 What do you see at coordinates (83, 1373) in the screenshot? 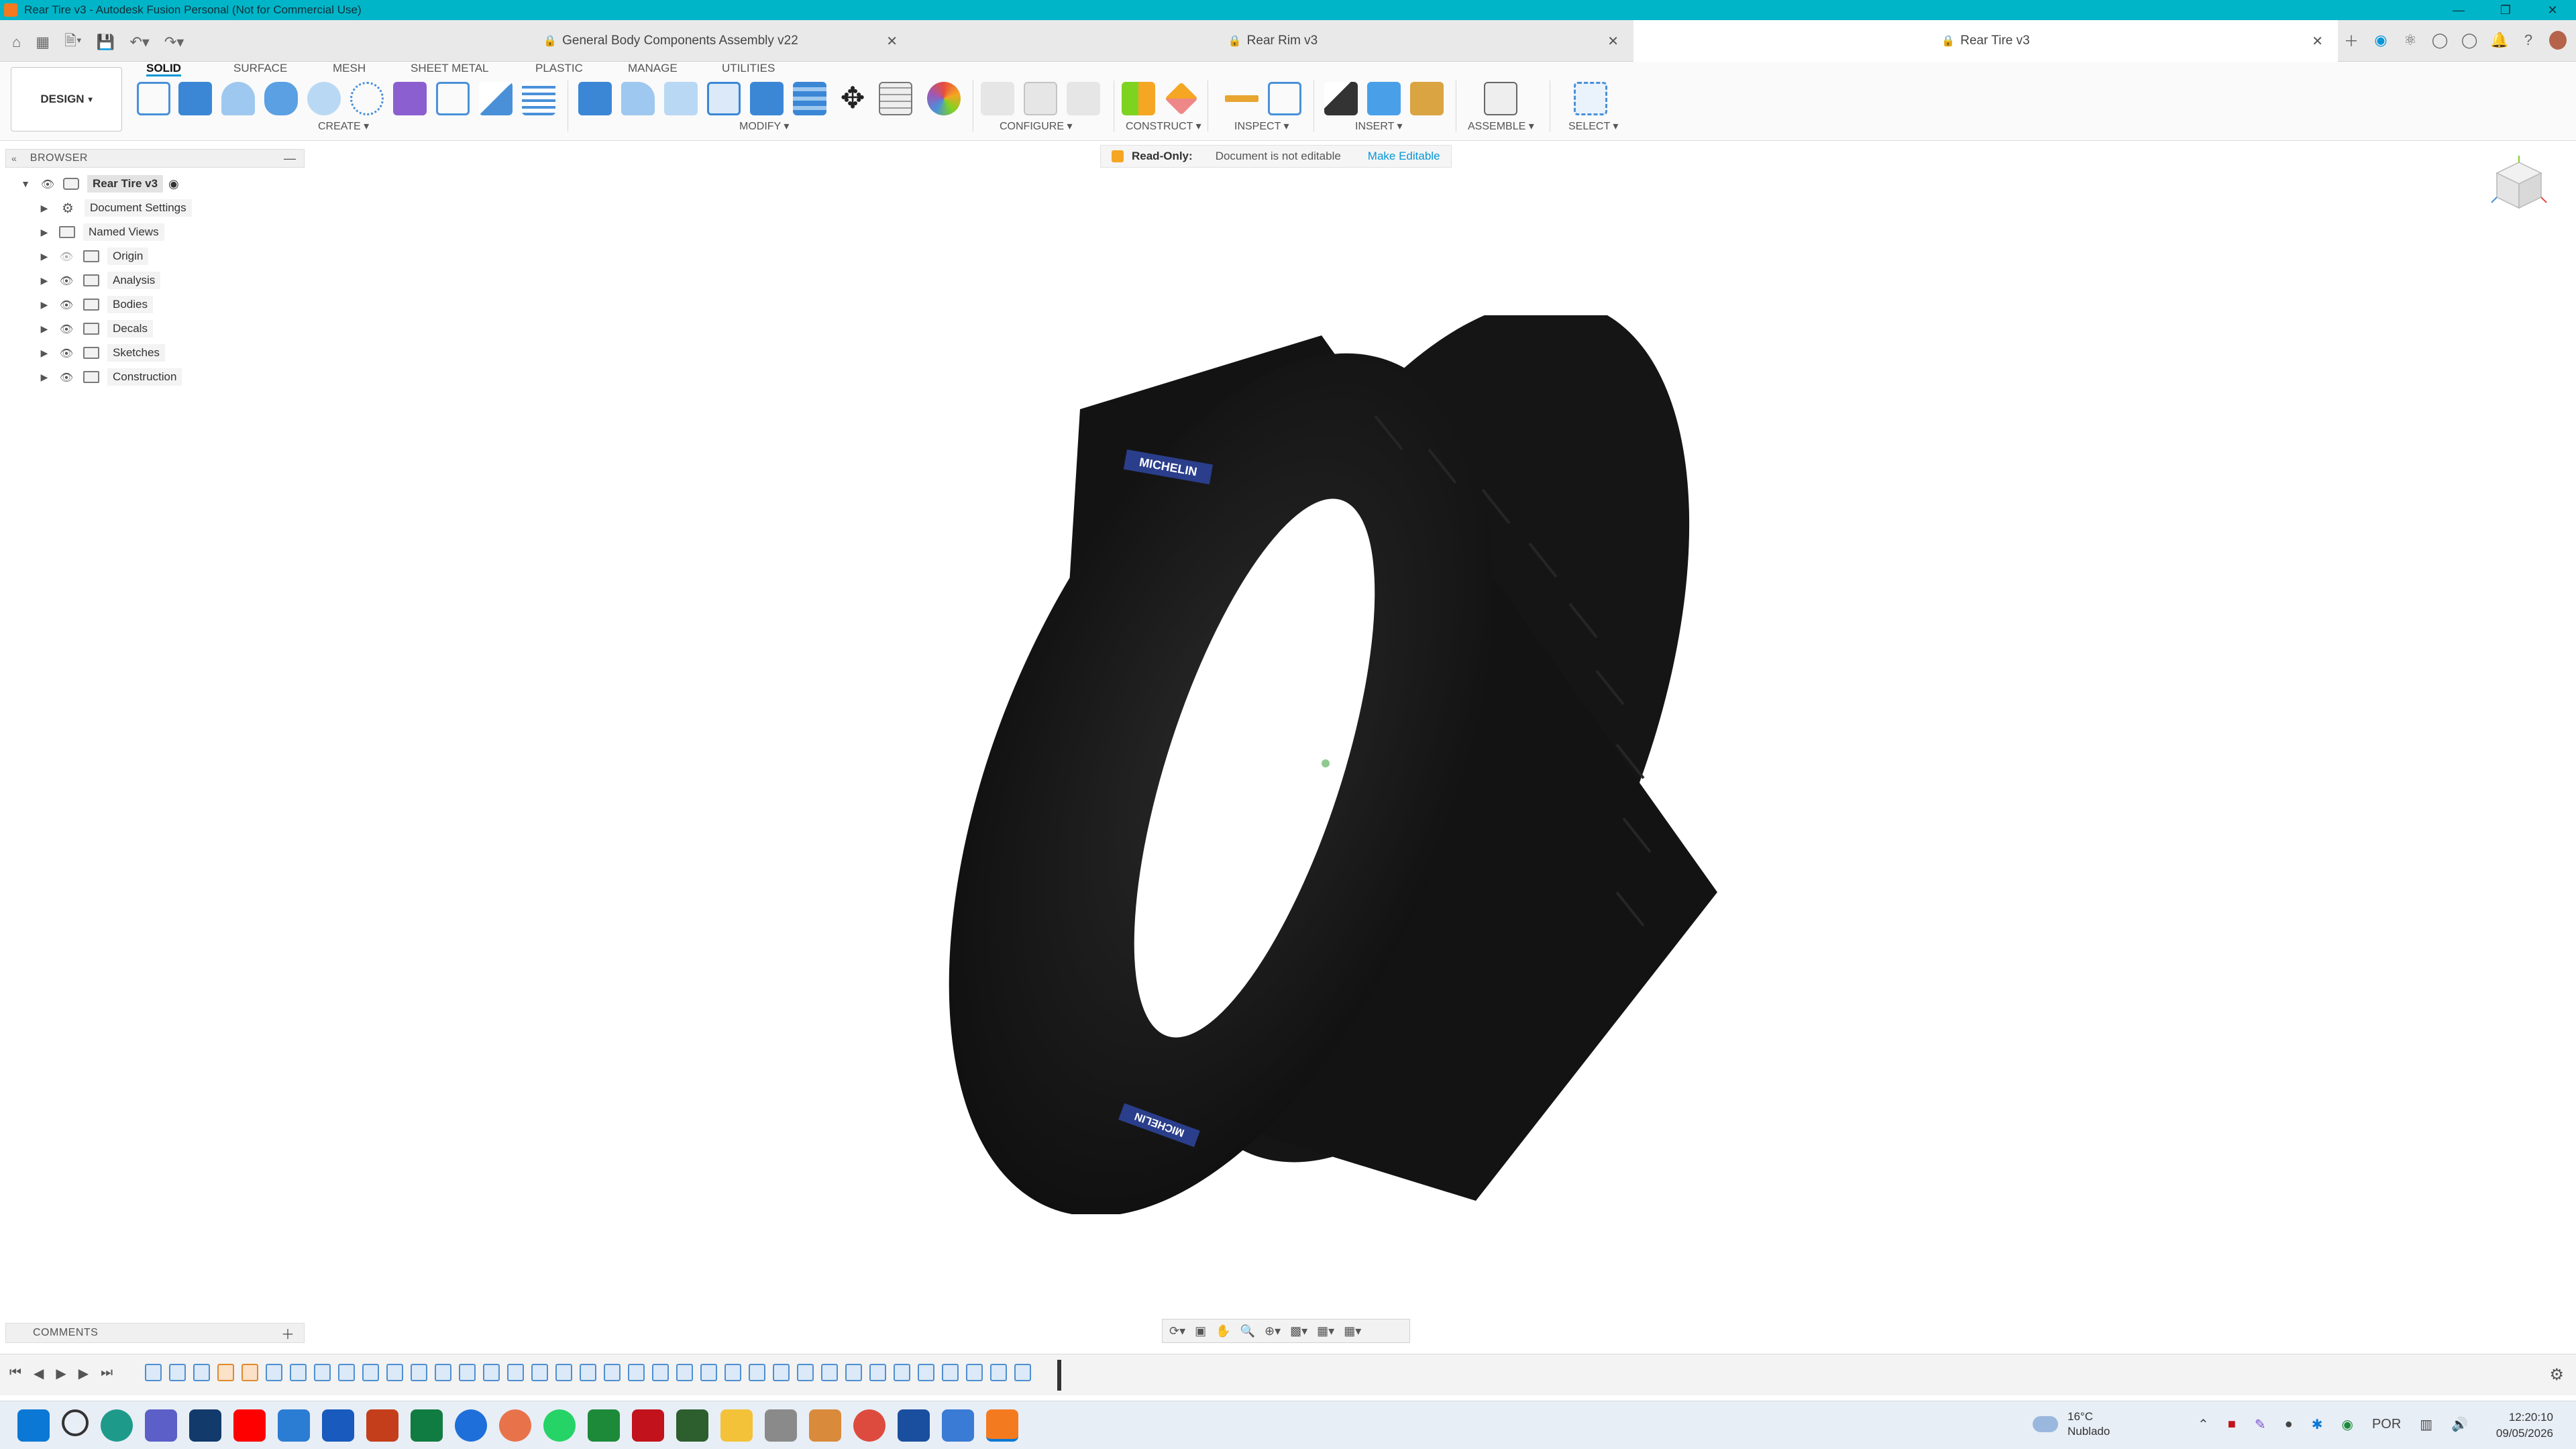
I see `step-forward-icon: ▶` at bounding box center [83, 1373].